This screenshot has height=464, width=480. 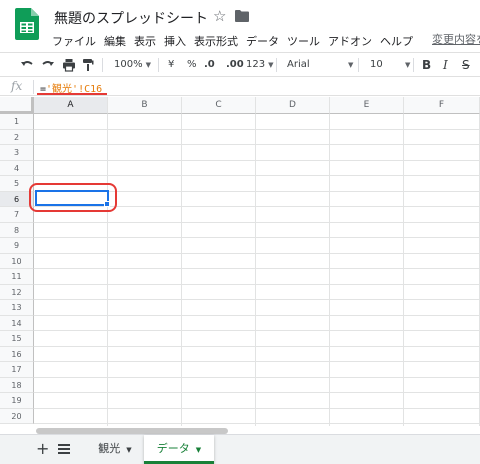 What do you see at coordinates (17, 416) in the screenshot?
I see `row-header-20: 20` at bounding box center [17, 416].